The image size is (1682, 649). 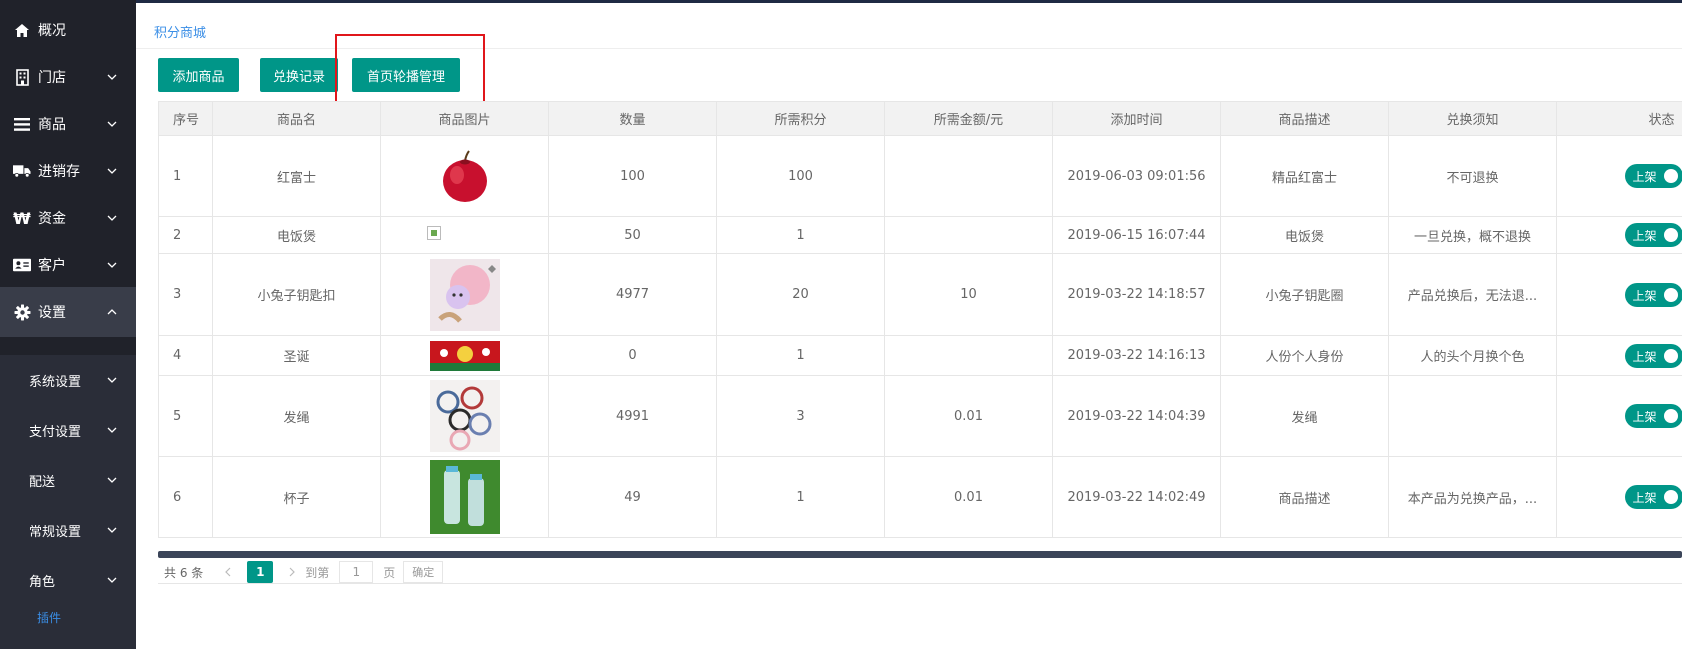 I want to click on cell-description: 商品描述, so click(x=1304, y=497).